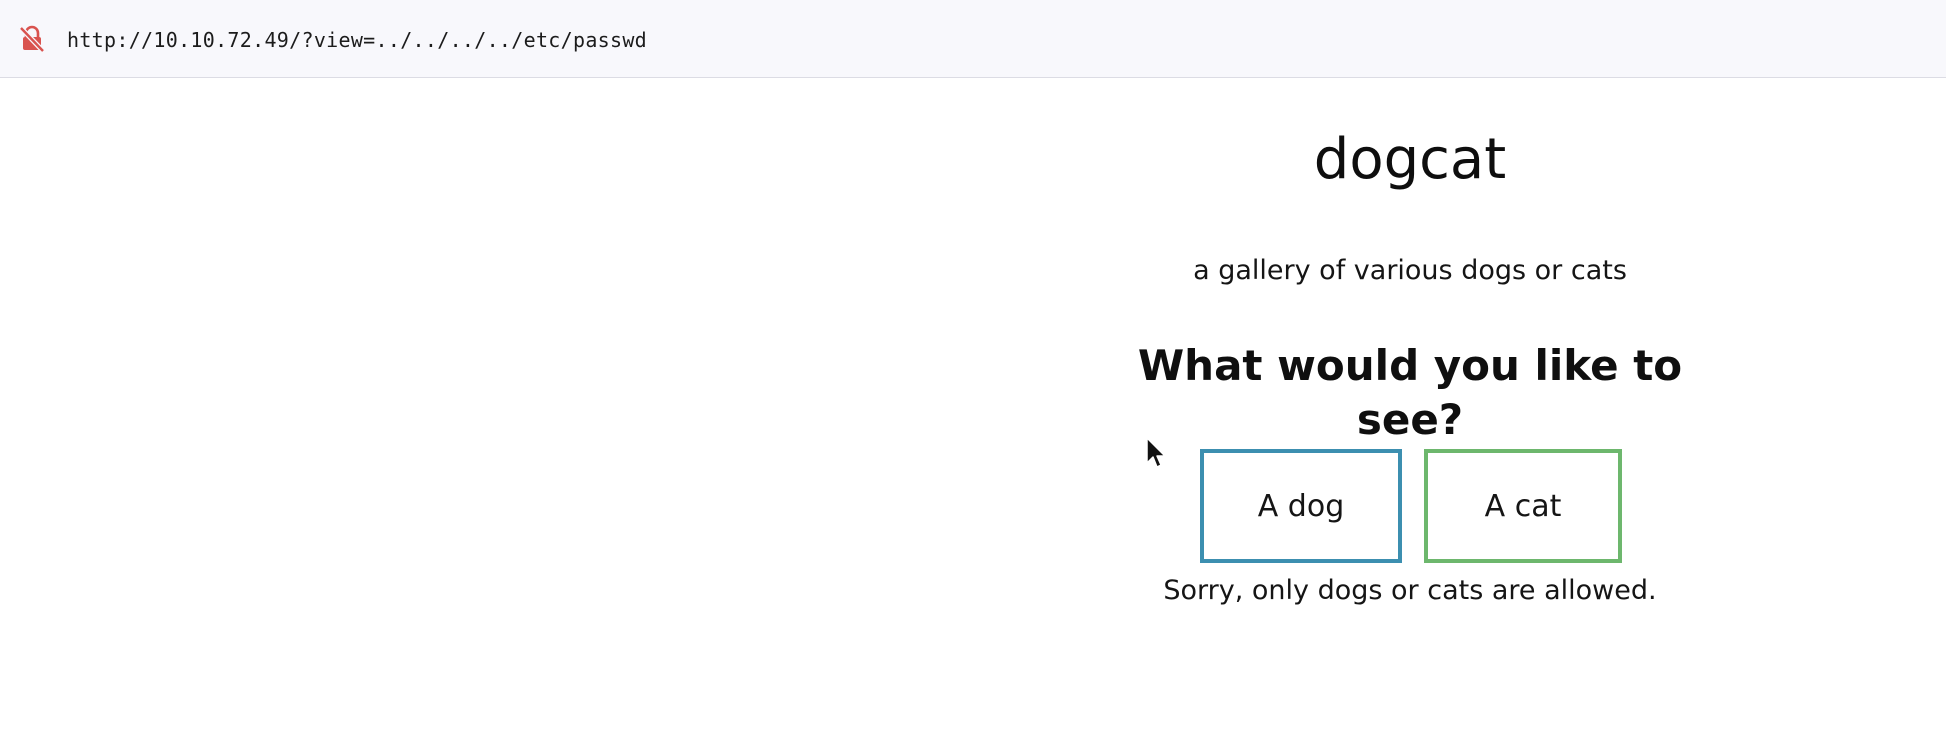 The width and height of the screenshot is (1946, 742). What do you see at coordinates (1410, 392) in the screenshot?
I see `question-heading: What would you like to see?` at bounding box center [1410, 392].